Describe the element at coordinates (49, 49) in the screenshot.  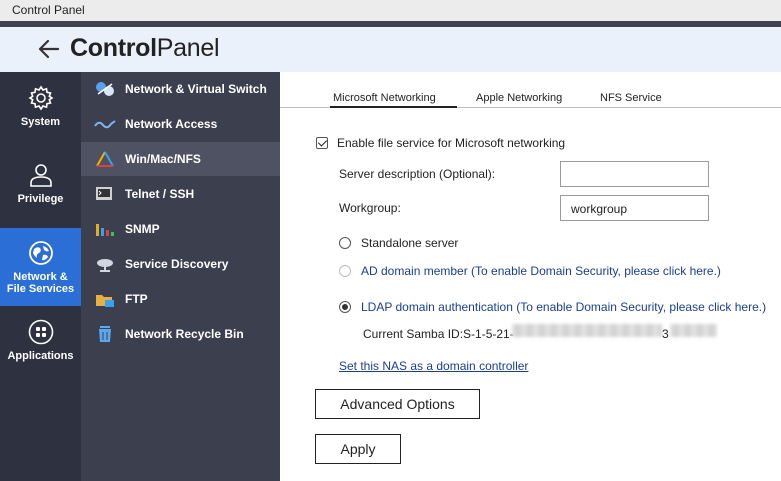
I see `back-arrow-icon` at that location.